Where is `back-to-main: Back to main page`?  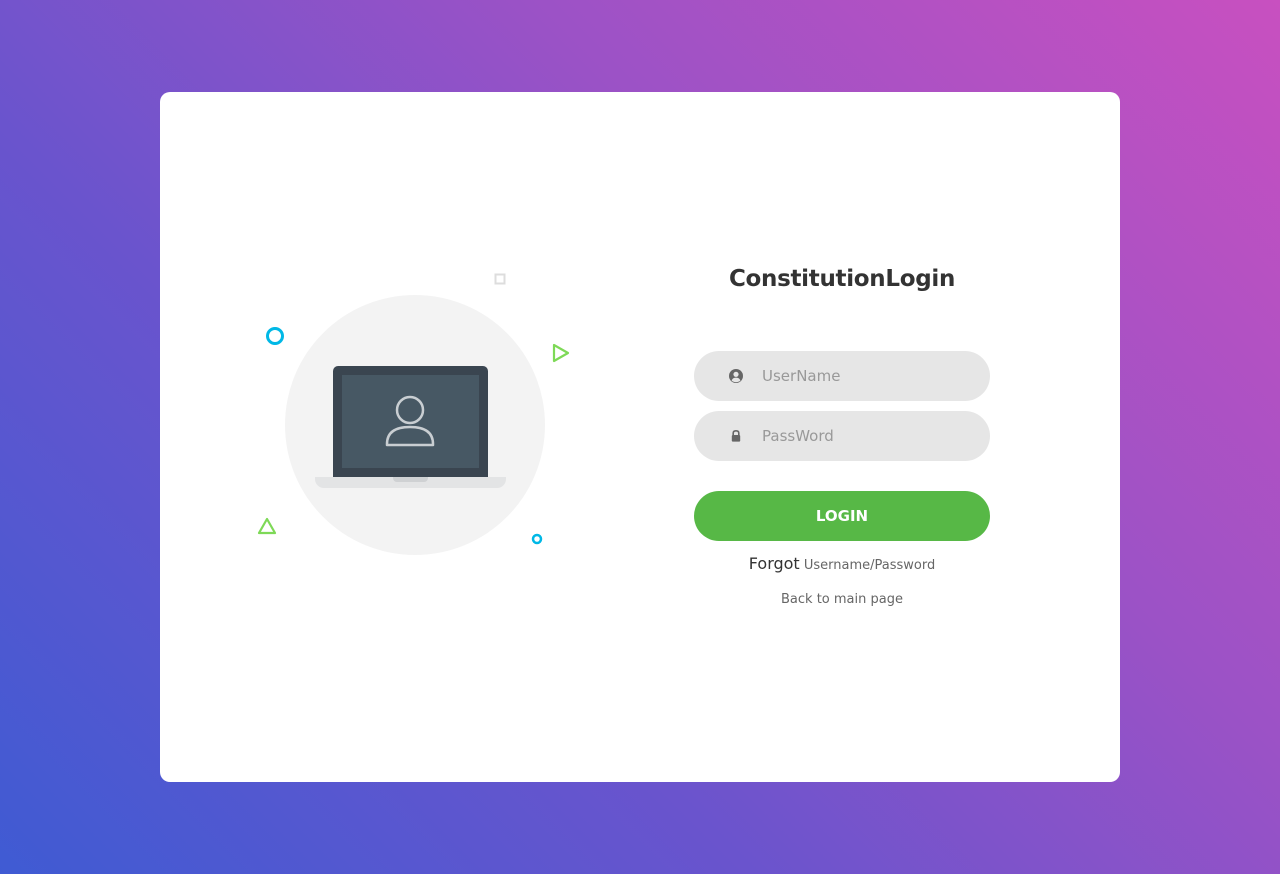
back-to-main: Back to main page is located at coordinates (842, 599).